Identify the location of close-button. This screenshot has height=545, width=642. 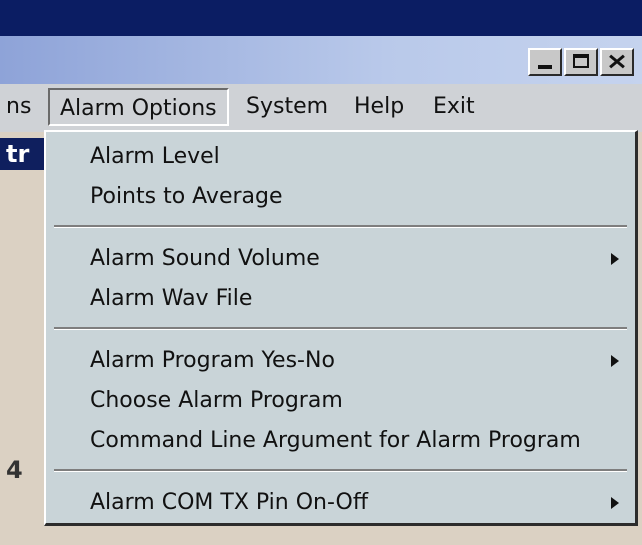
(617, 62).